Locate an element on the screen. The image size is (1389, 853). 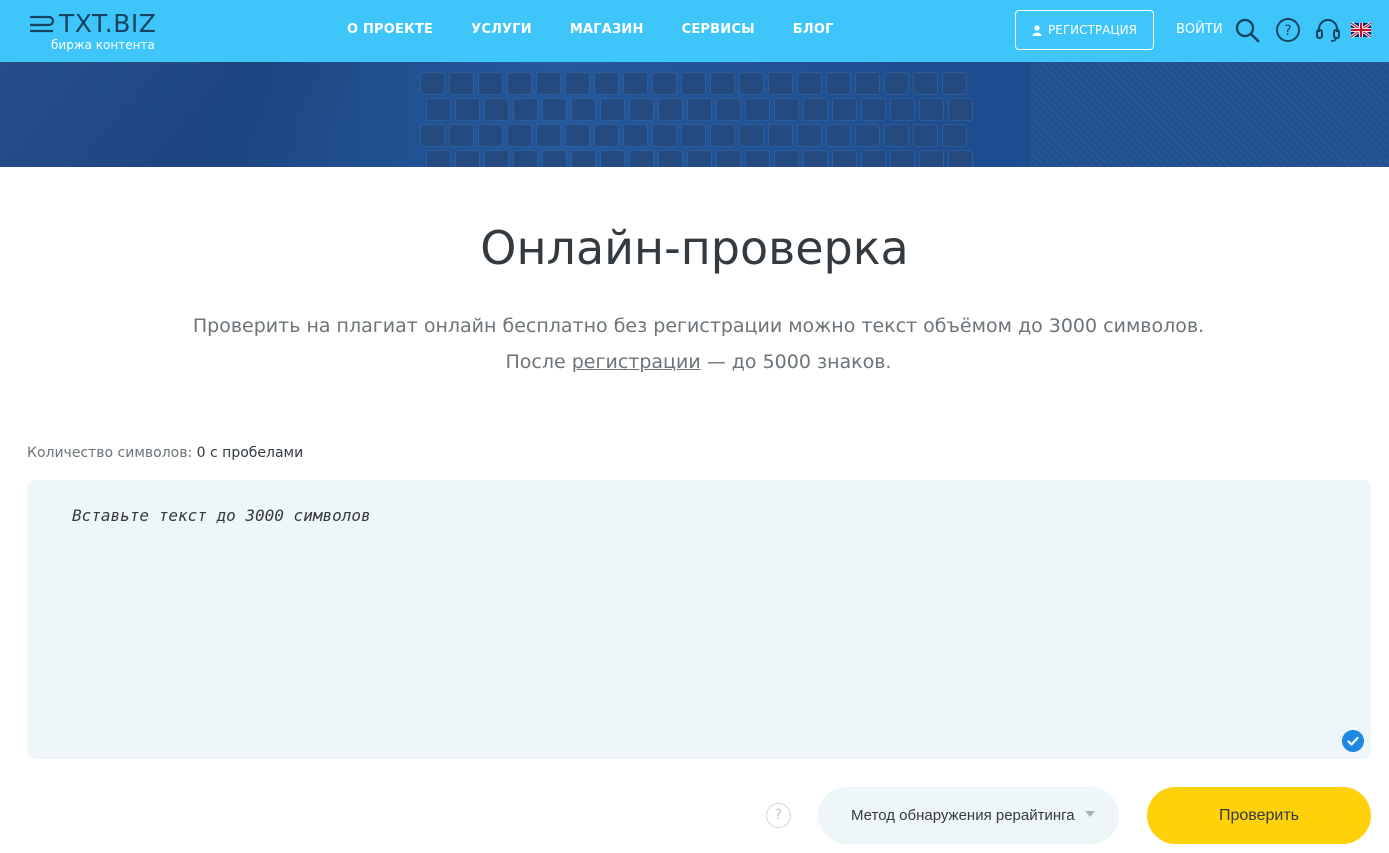
rewrite-method-select: Метод обнаружения рерайтинга is located at coordinates (968, 815).